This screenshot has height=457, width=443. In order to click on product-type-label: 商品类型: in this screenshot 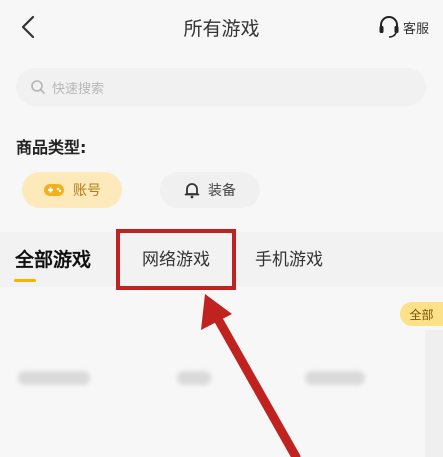, I will do `click(51, 147)`.